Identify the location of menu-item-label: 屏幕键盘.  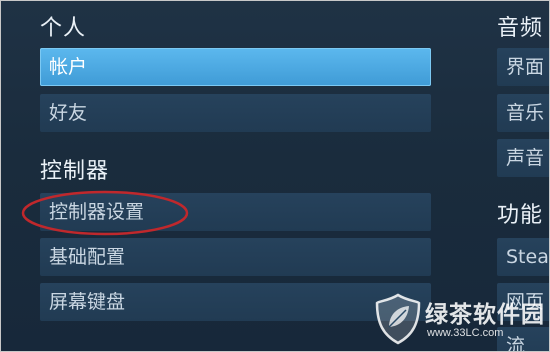
(87, 302).